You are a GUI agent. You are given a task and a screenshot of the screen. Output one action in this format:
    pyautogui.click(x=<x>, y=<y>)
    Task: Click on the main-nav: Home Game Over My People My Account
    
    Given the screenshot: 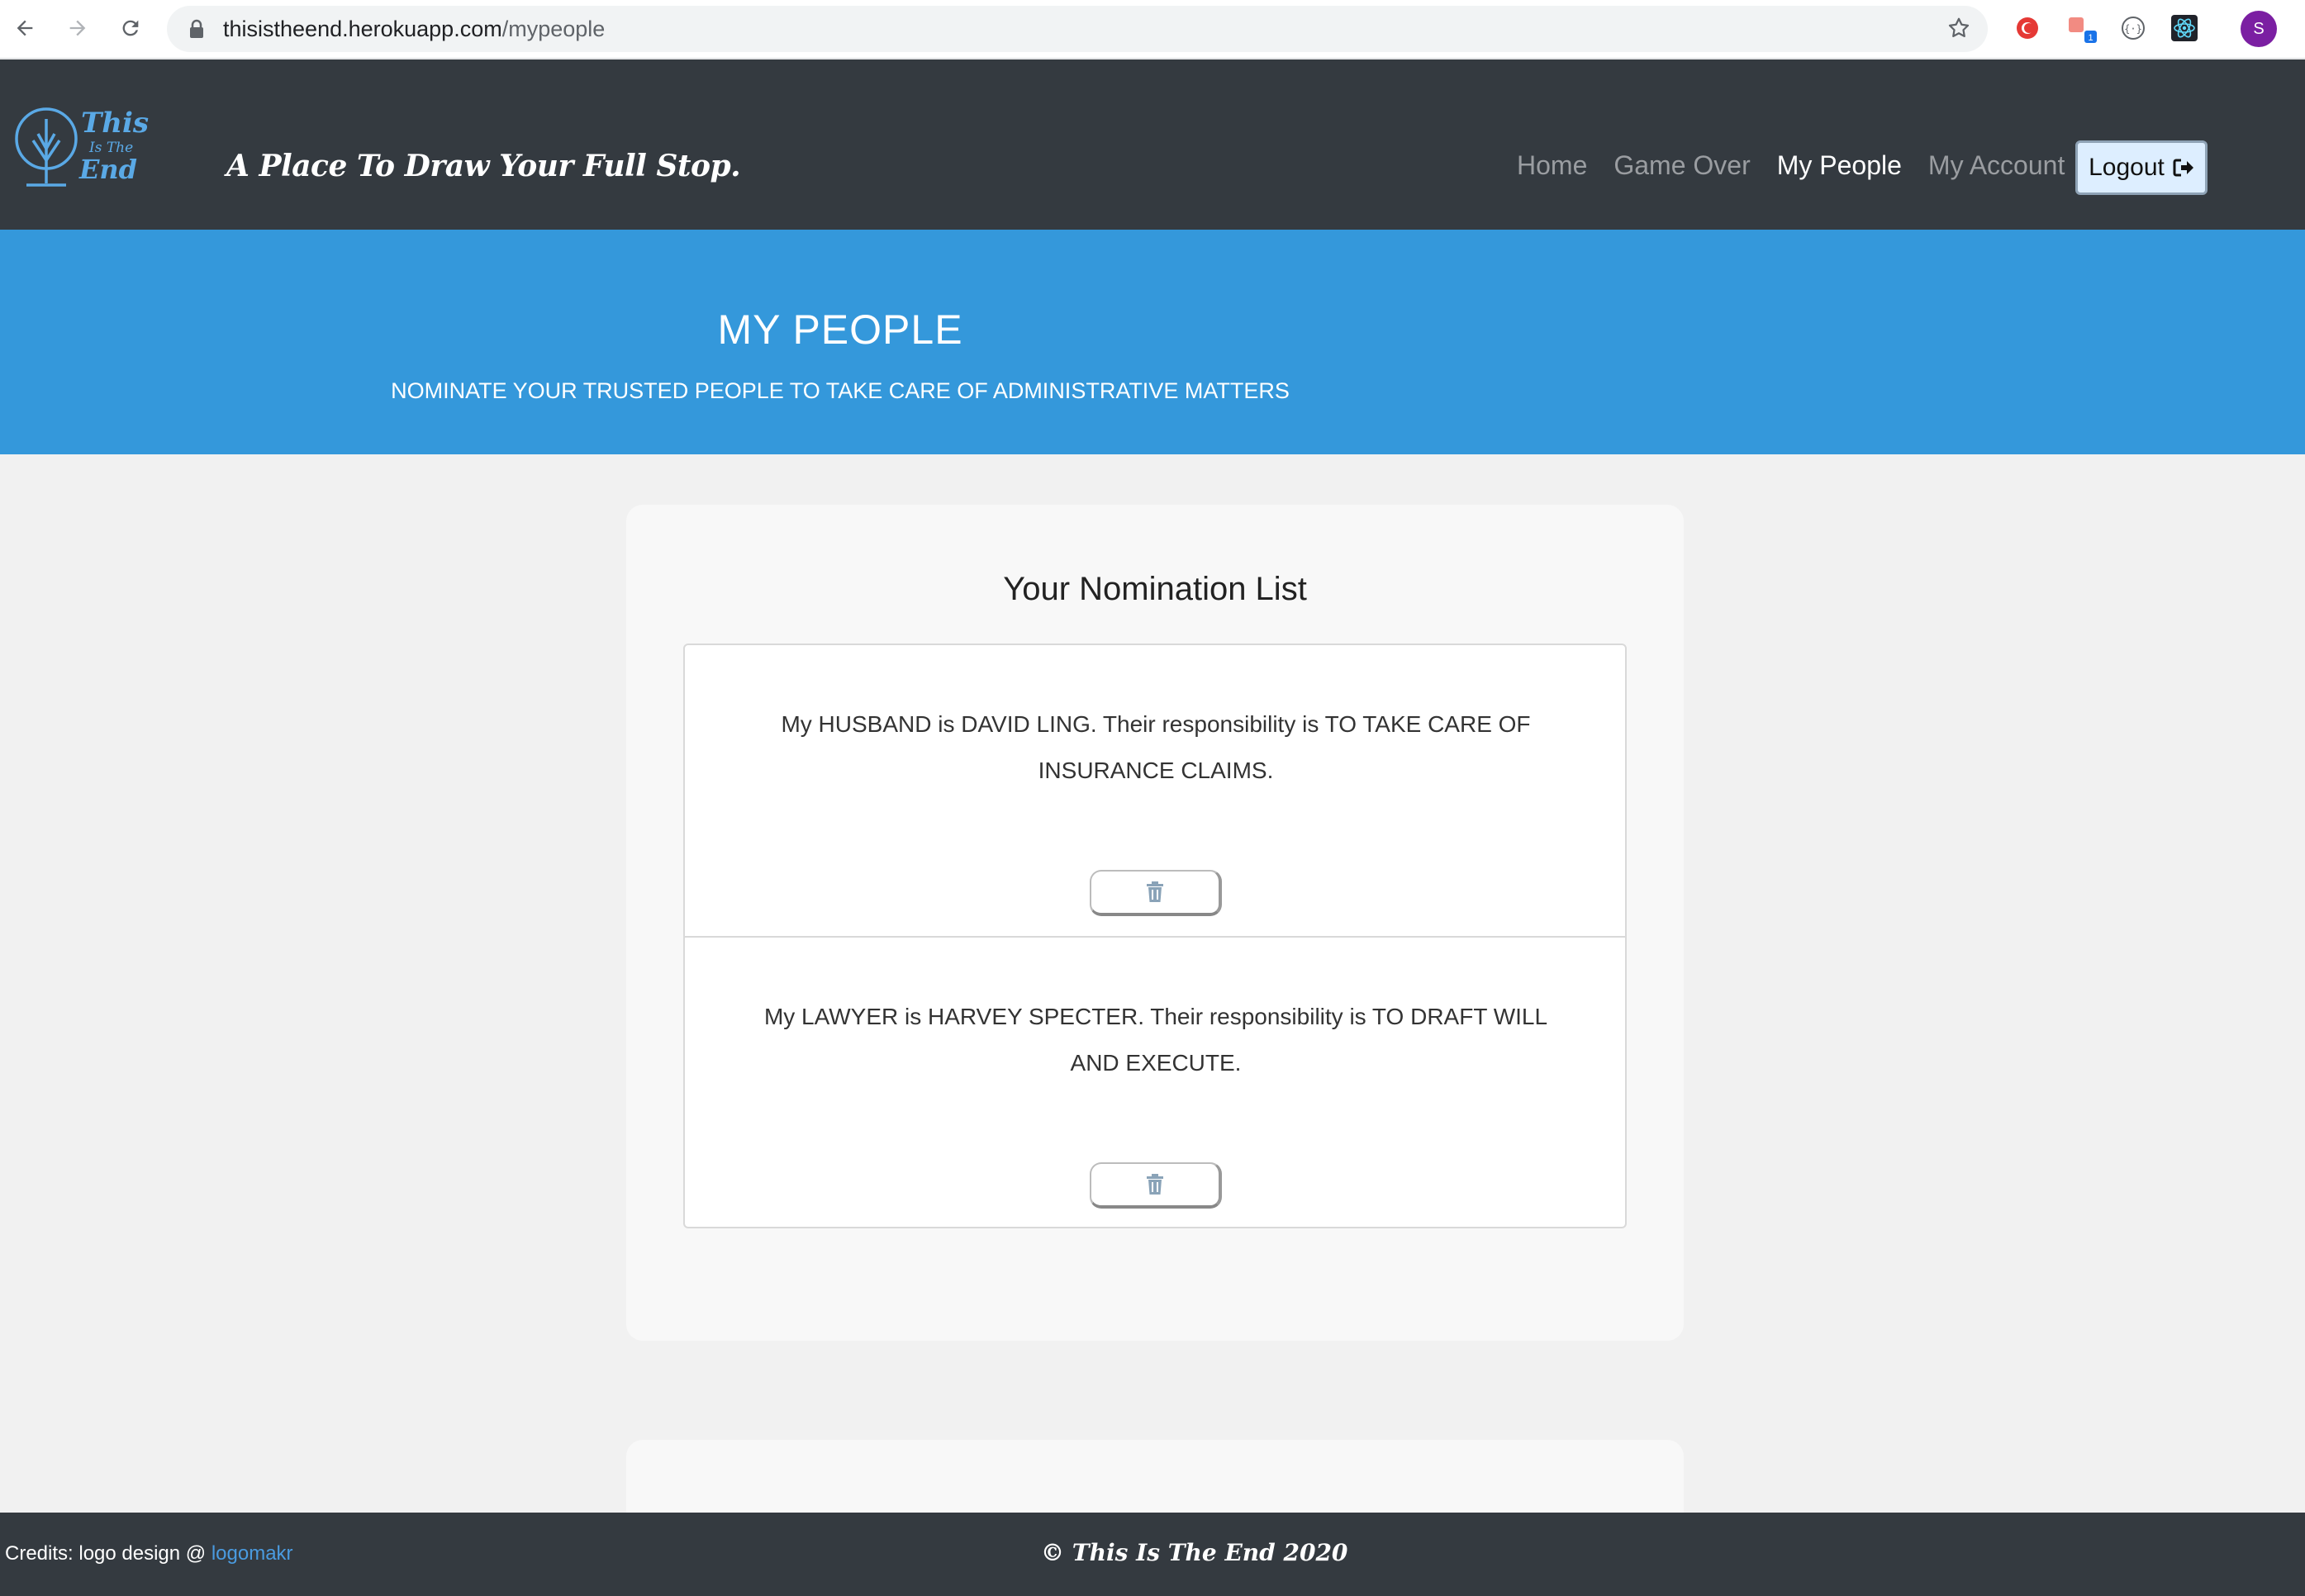 What is the action you would take?
    pyautogui.click(x=1804, y=165)
    